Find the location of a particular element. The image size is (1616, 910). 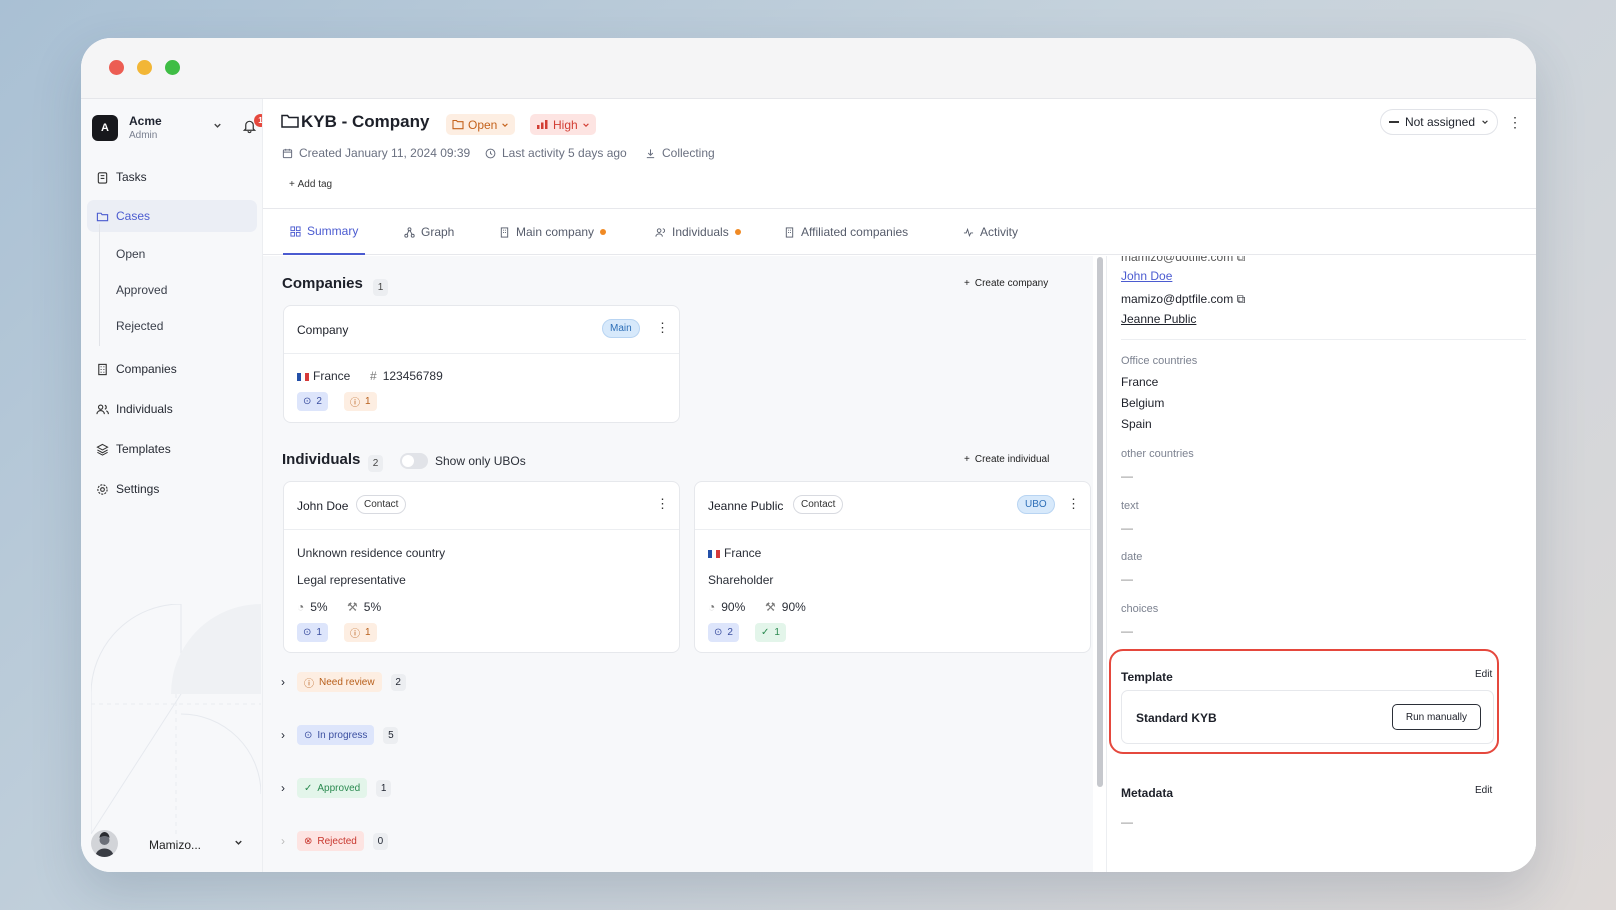

status-dropdown: Open is located at coordinates (481, 124).